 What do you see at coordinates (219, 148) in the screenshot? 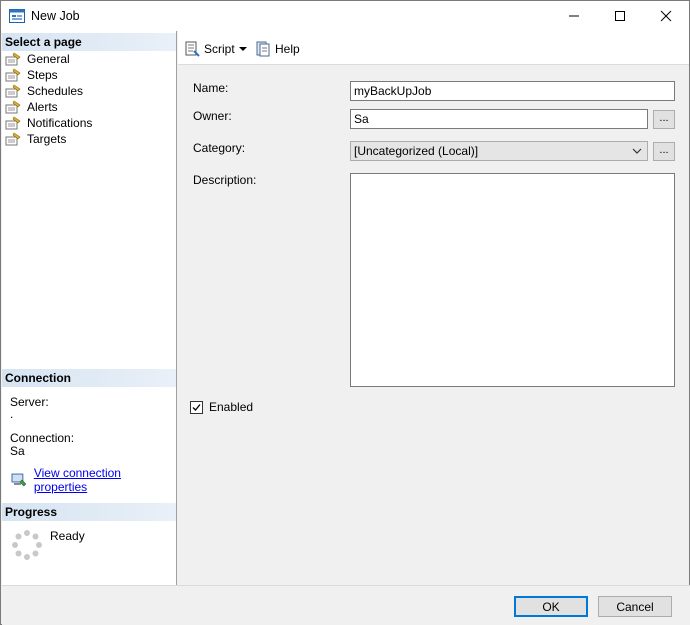
I see `category-label: Category:` at bounding box center [219, 148].